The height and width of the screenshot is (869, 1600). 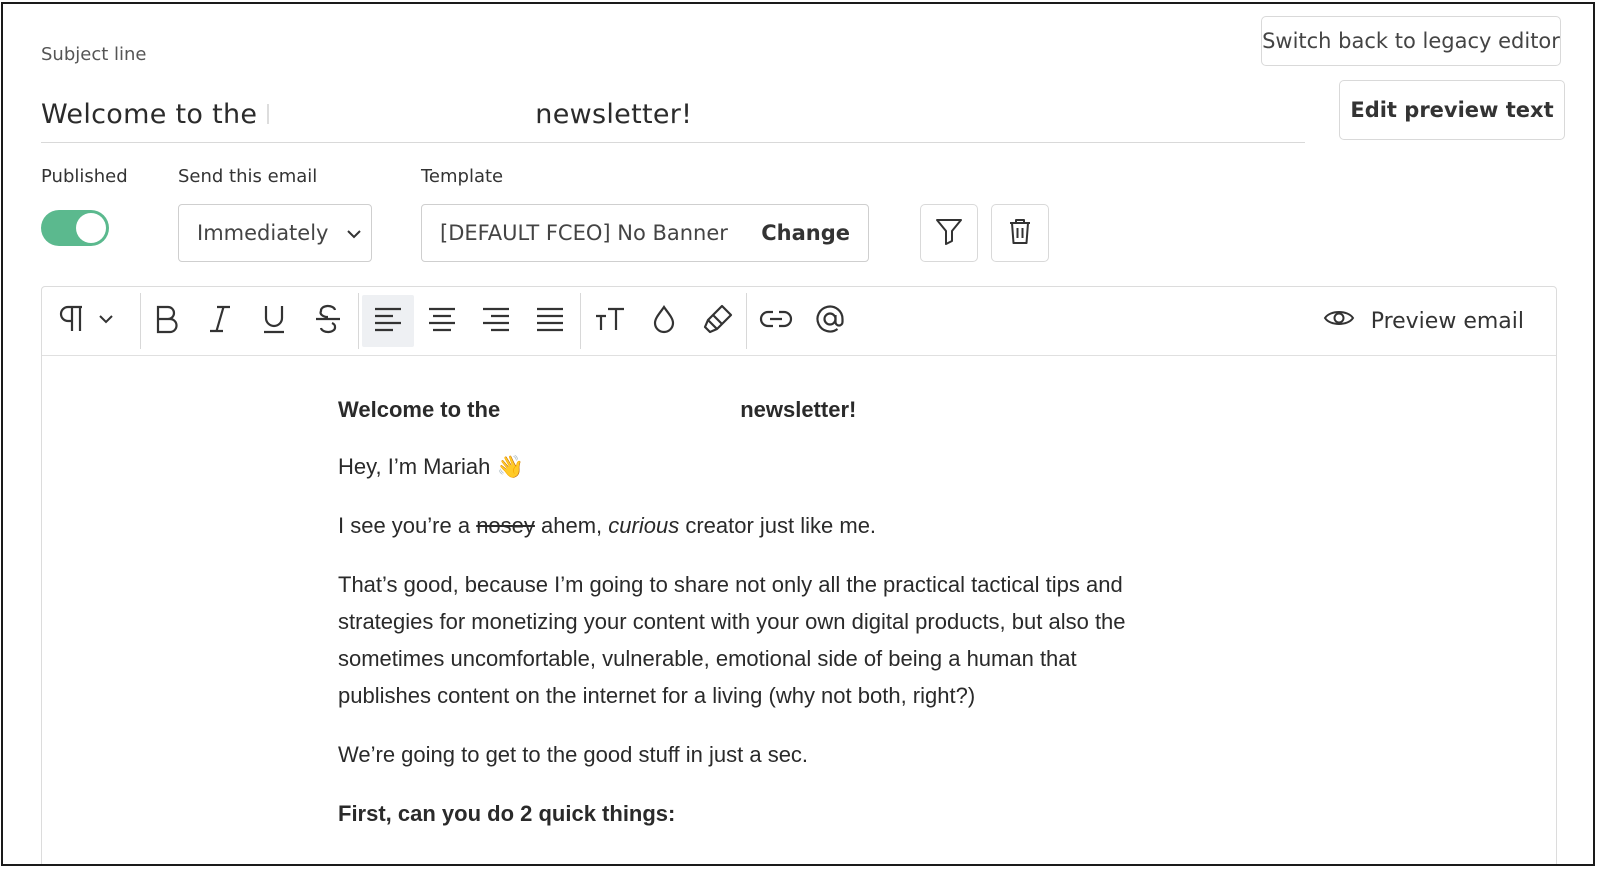 I want to click on subject-text-after: newsletter!, so click(x=614, y=114).